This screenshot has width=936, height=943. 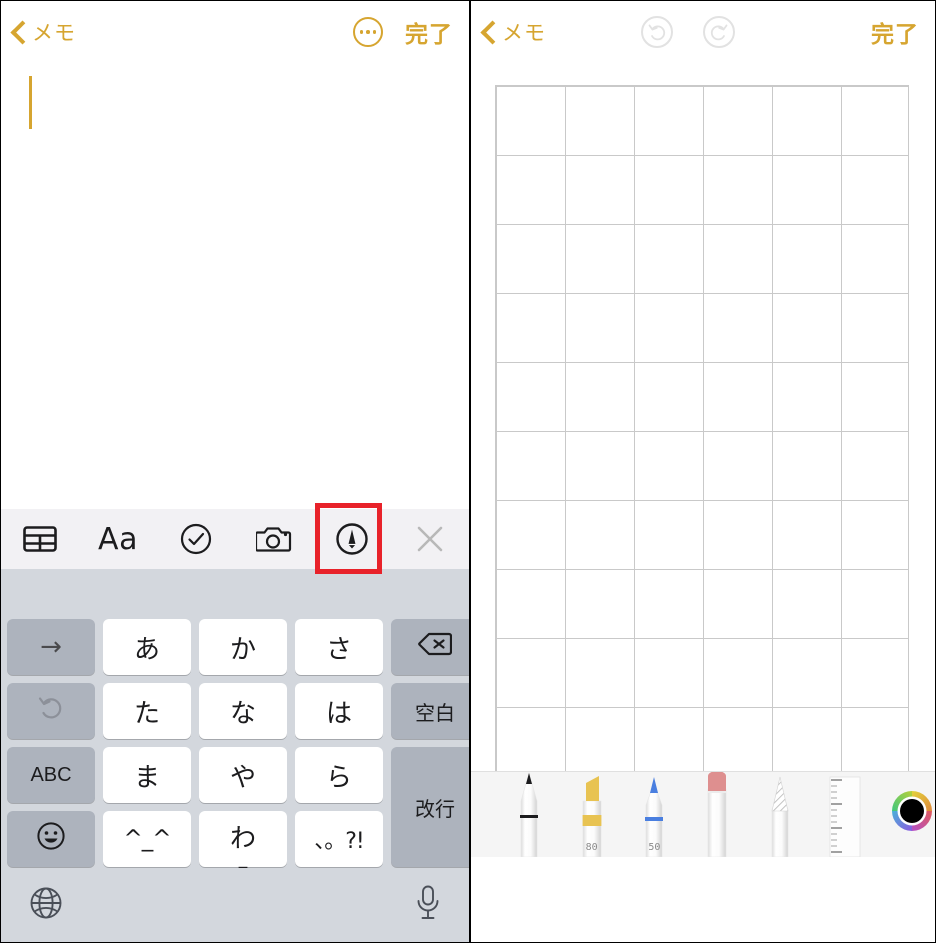 I want to click on microphone-icon, so click(x=428, y=903).